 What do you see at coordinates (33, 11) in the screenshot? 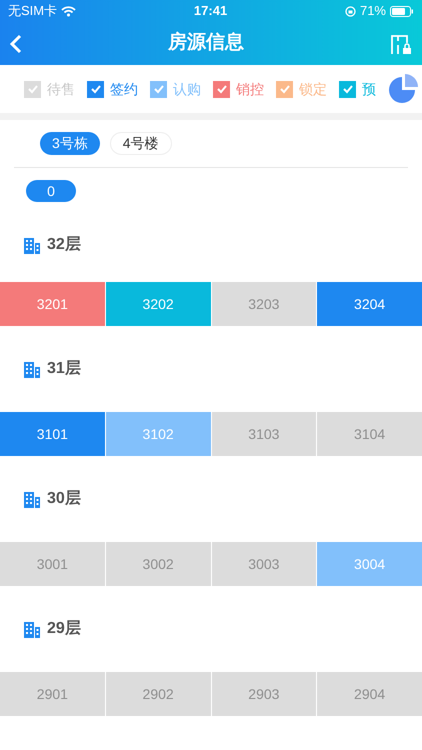
I see `carrier-text: 无SIM卡` at bounding box center [33, 11].